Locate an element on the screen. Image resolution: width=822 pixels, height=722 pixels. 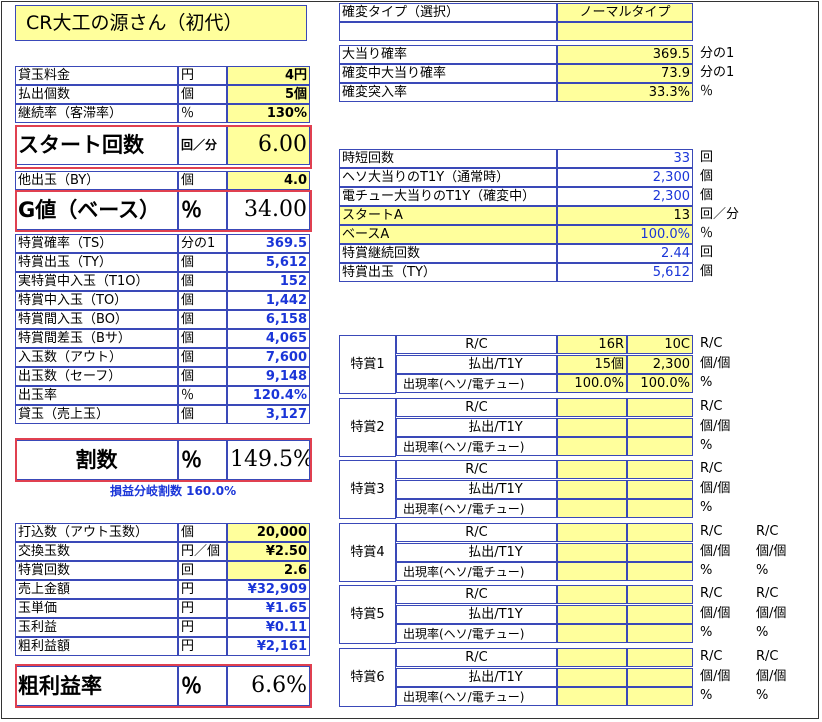
tokusho-value-2: 100.0% is located at coordinates (660, 384).